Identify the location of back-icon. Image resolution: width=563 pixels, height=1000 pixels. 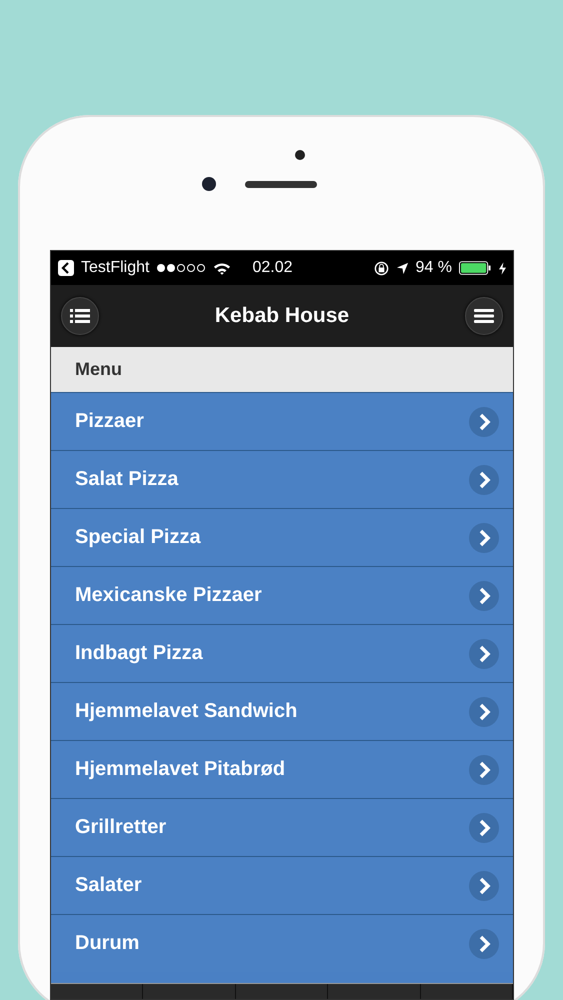
(66, 268).